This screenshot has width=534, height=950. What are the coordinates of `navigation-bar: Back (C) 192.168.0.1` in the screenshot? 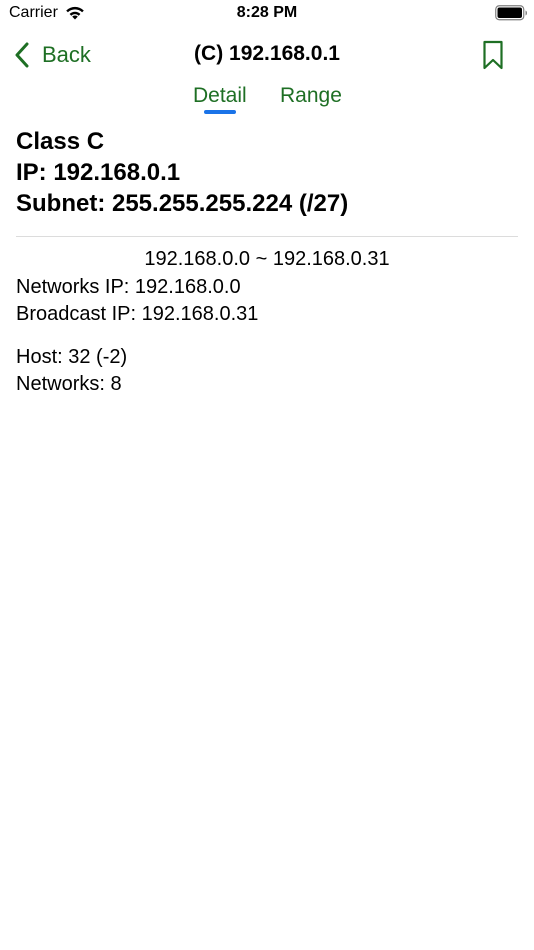 It's located at (267, 54).